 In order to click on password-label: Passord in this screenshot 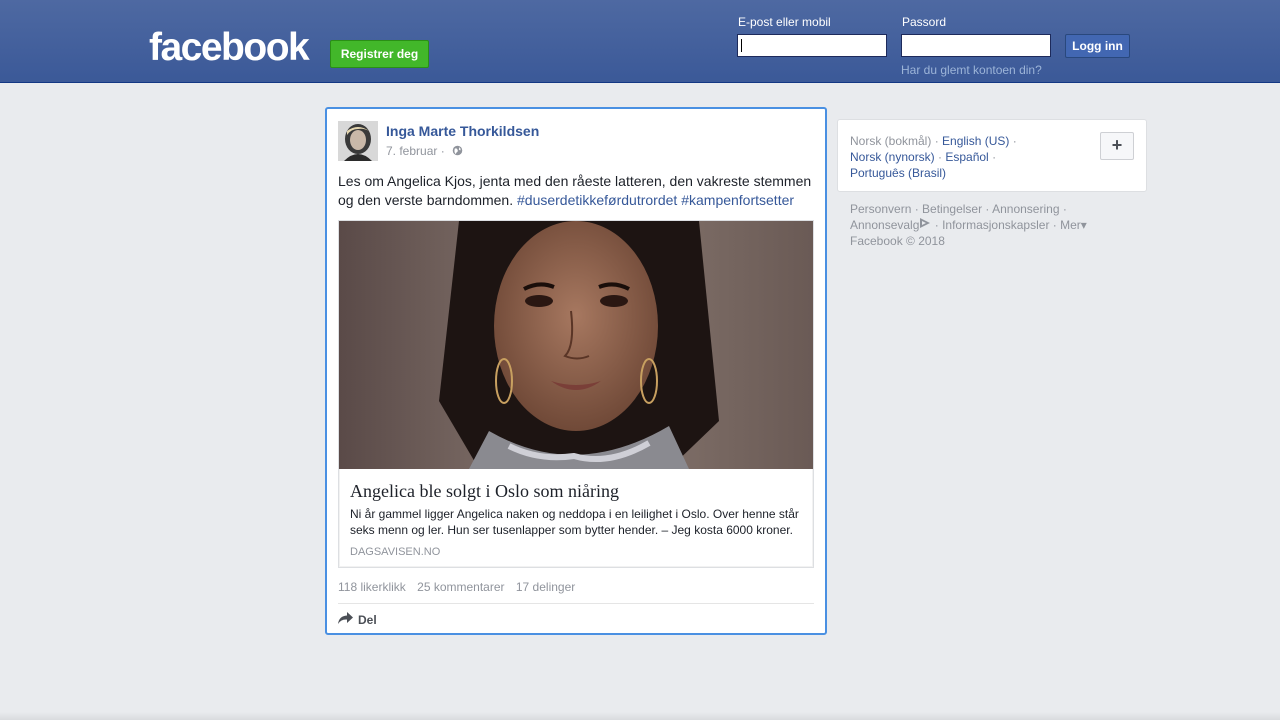, I will do `click(924, 22)`.